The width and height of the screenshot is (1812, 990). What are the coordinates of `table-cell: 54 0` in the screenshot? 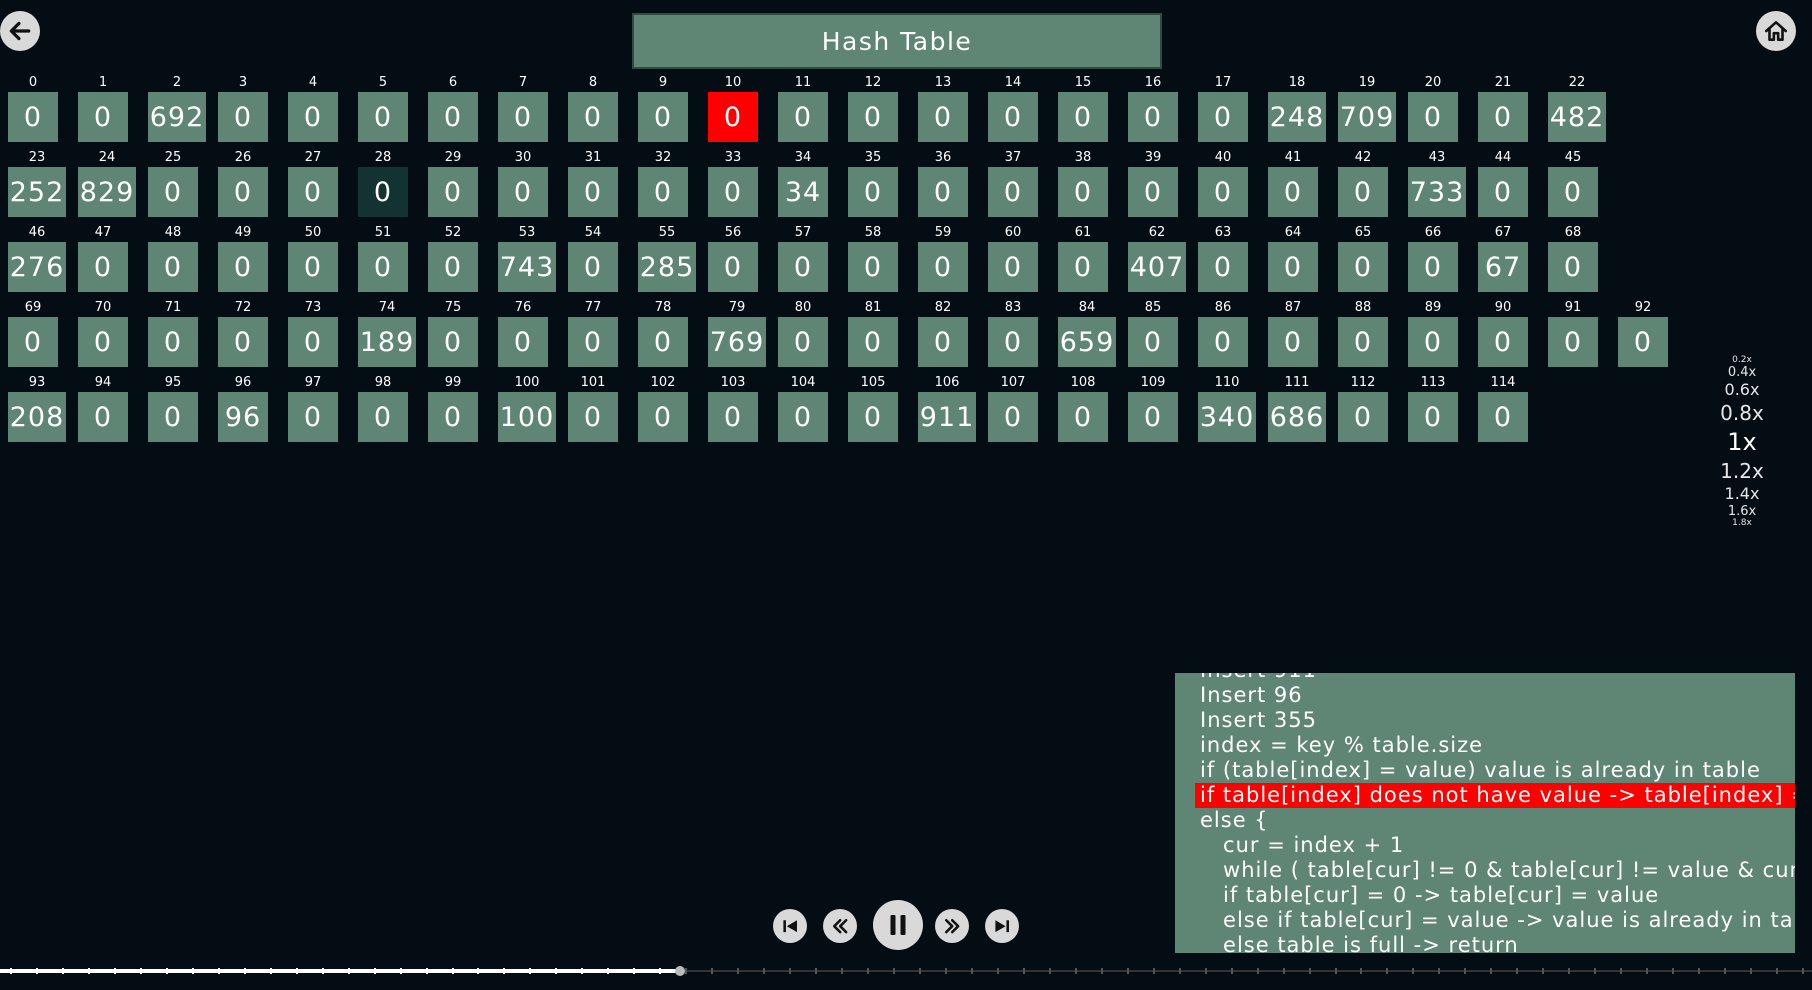 It's located at (593, 258).